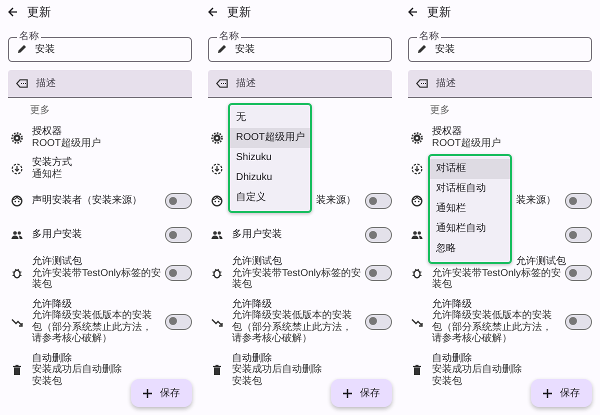 The image size is (600, 415). What do you see at coordinates (440, 110) in the screenshot?
I see `section-header: 更多` at bounding box center [440, 110].